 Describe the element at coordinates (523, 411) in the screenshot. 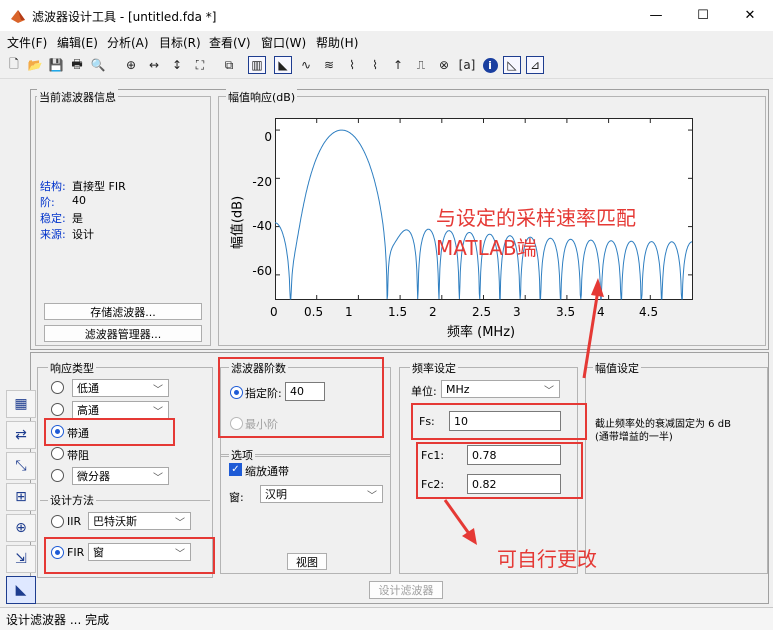

I see `annotation-arrows` at that location.